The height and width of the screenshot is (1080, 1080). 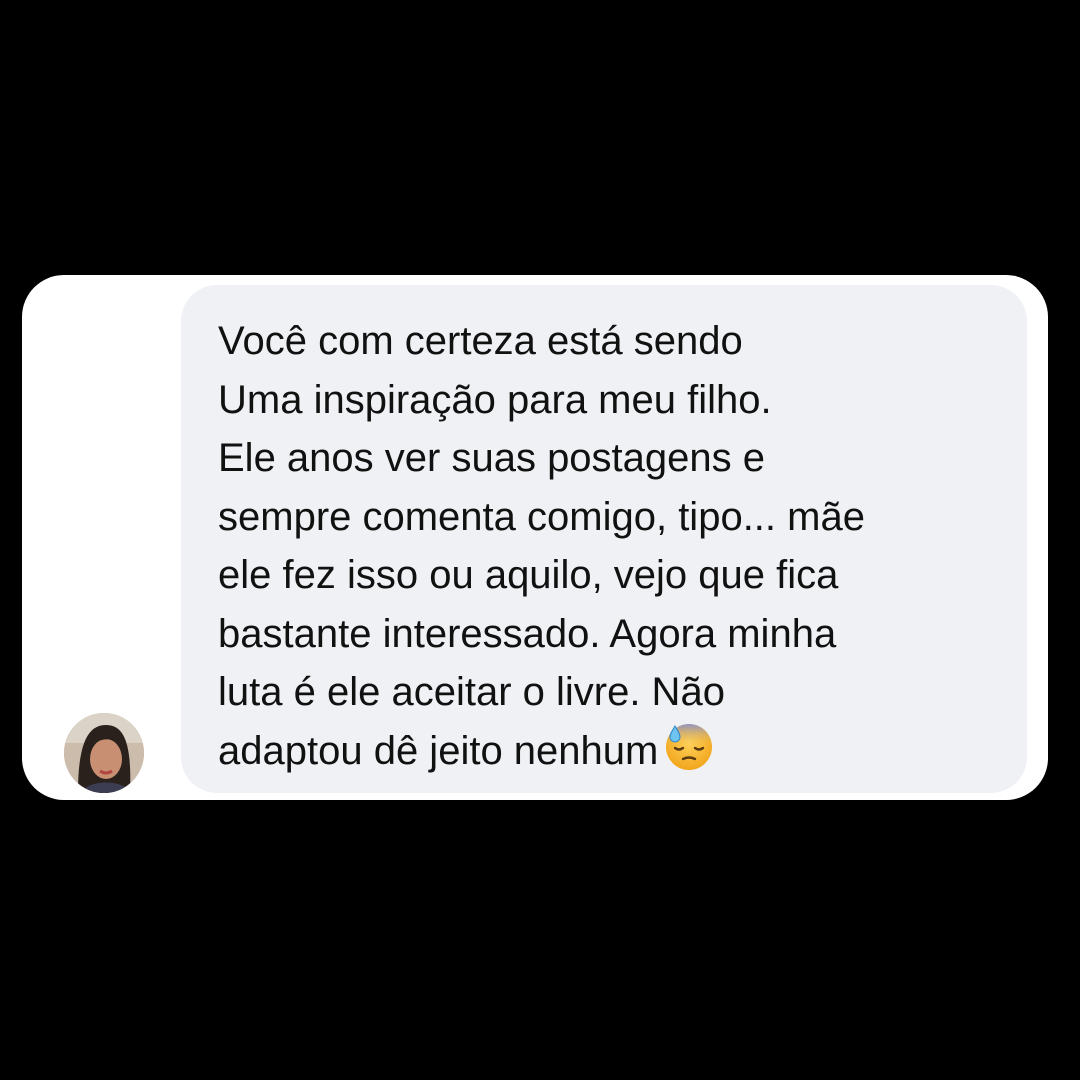 What do you see at coordinates (528, 575) in the screenshot?
I see `message-line: ele fez isso ou aquilo, vejo que fica` at bounding box center [528, 575].